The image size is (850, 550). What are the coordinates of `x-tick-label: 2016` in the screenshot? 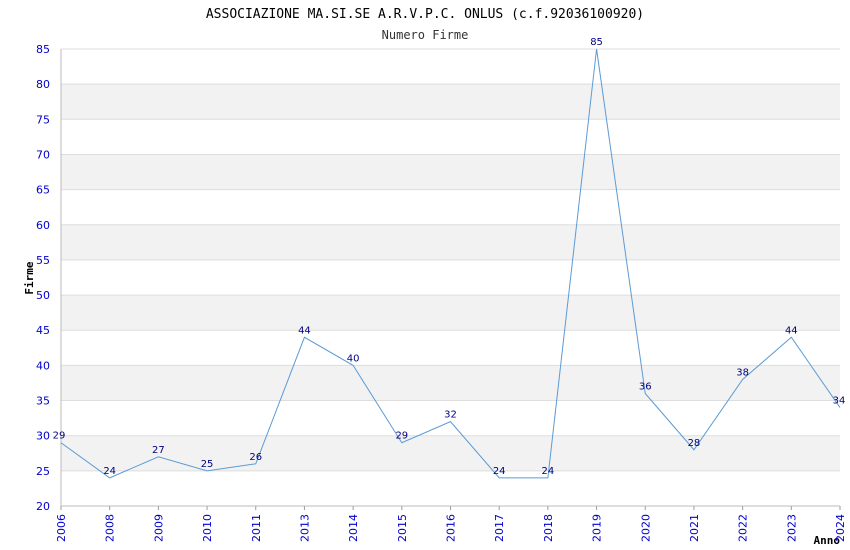 It's located at (451, 528).